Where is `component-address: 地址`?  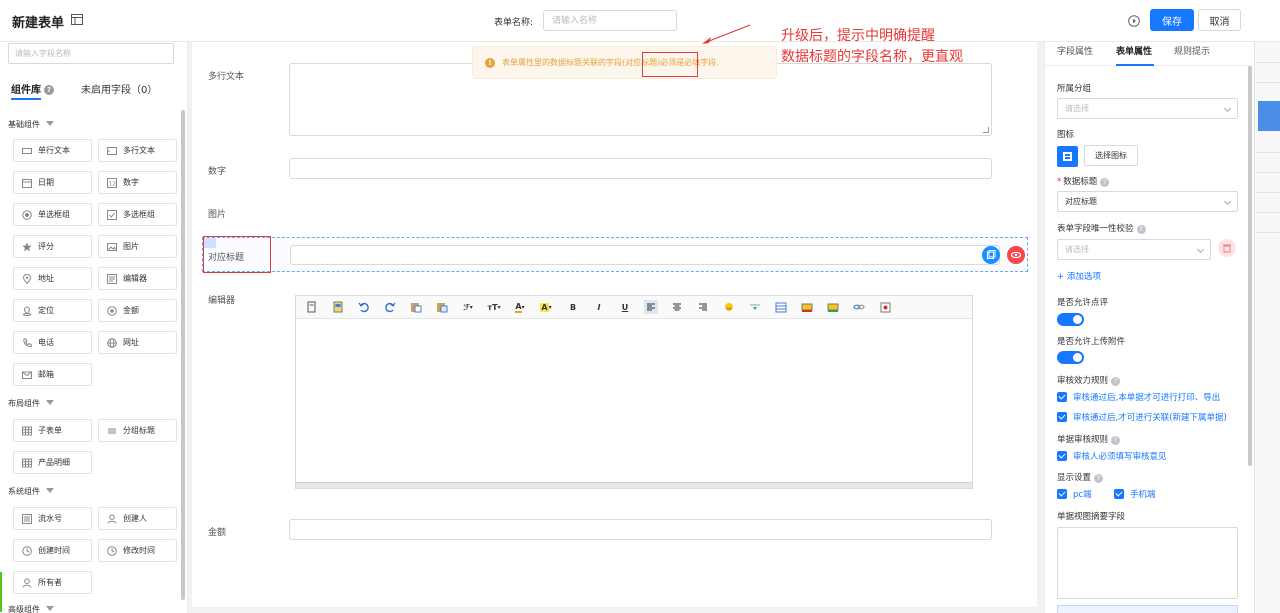
component-address: 地址 is located at coordinates (52, 278).